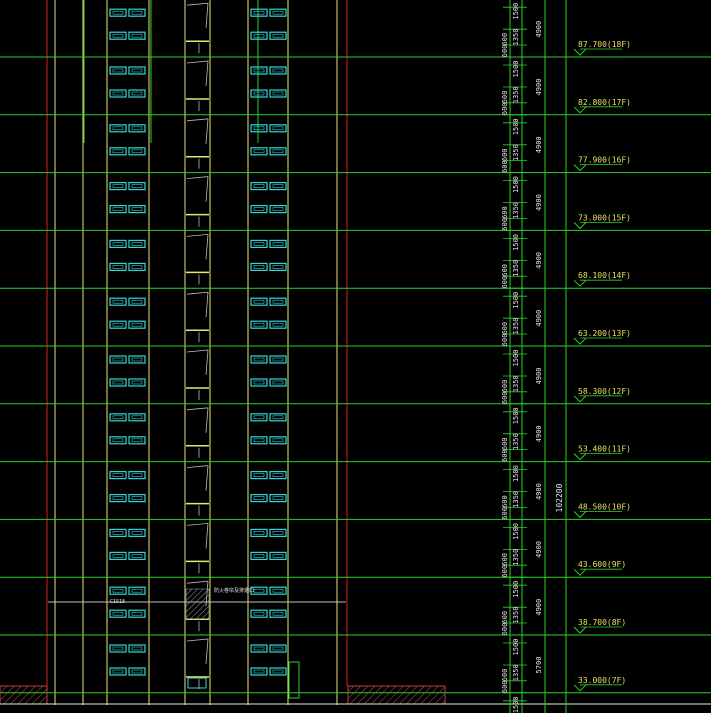  I want to click on window-tag: C1518, so click(117, 602).